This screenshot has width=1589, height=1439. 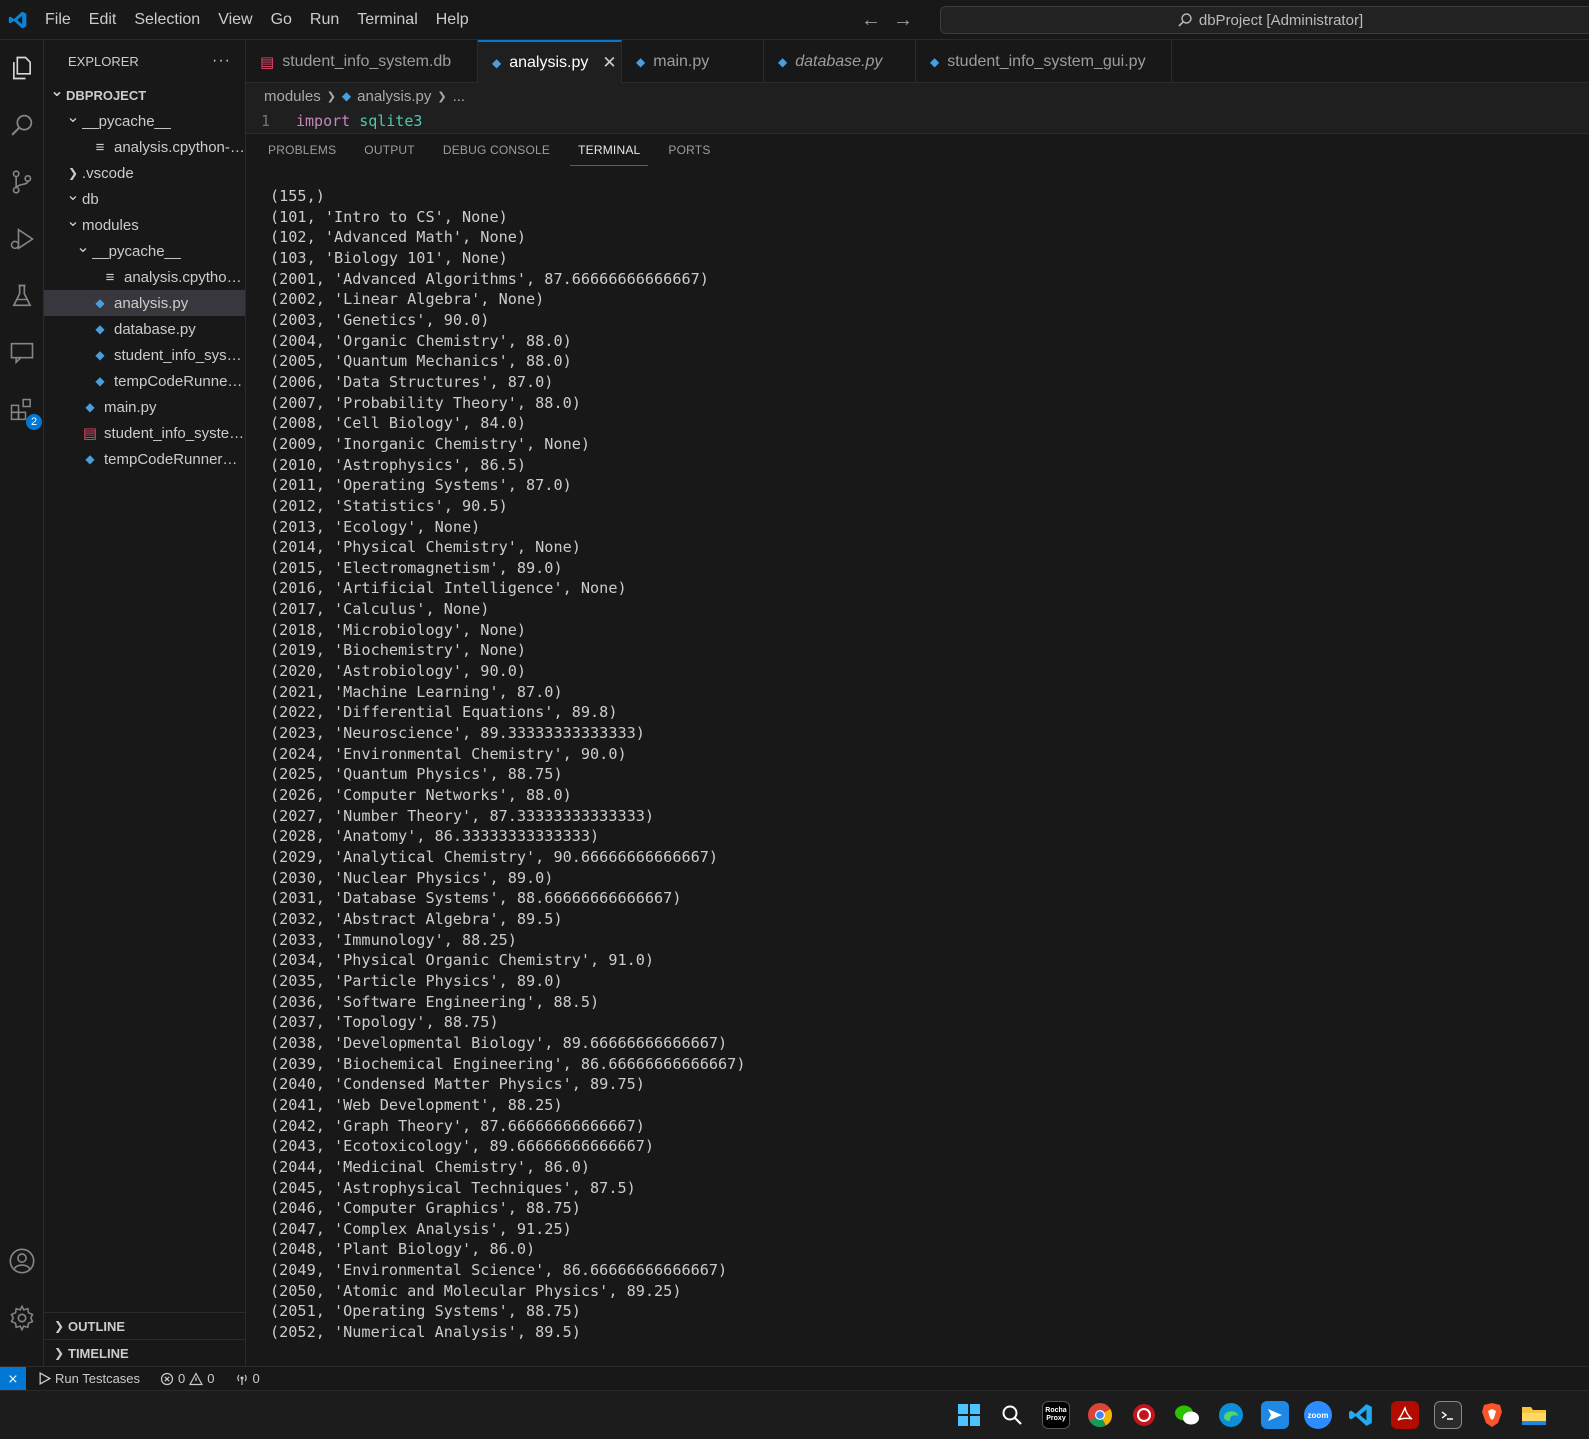 I want to click on text-file-icon: ≡, so click(x=110, y=277).